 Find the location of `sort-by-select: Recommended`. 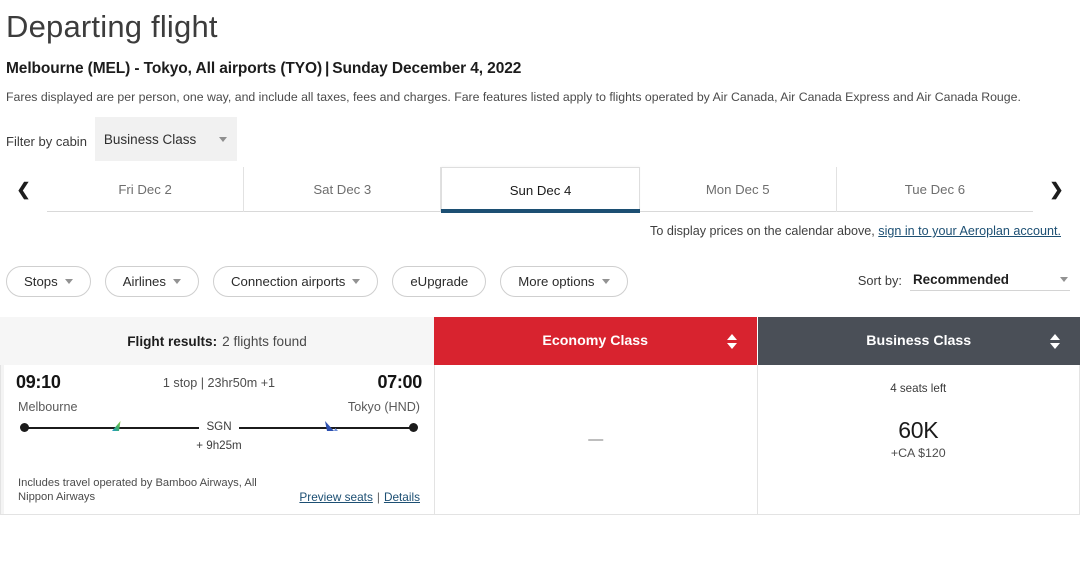

sort-by-select: Recommended is located at coordinates (990, 281).